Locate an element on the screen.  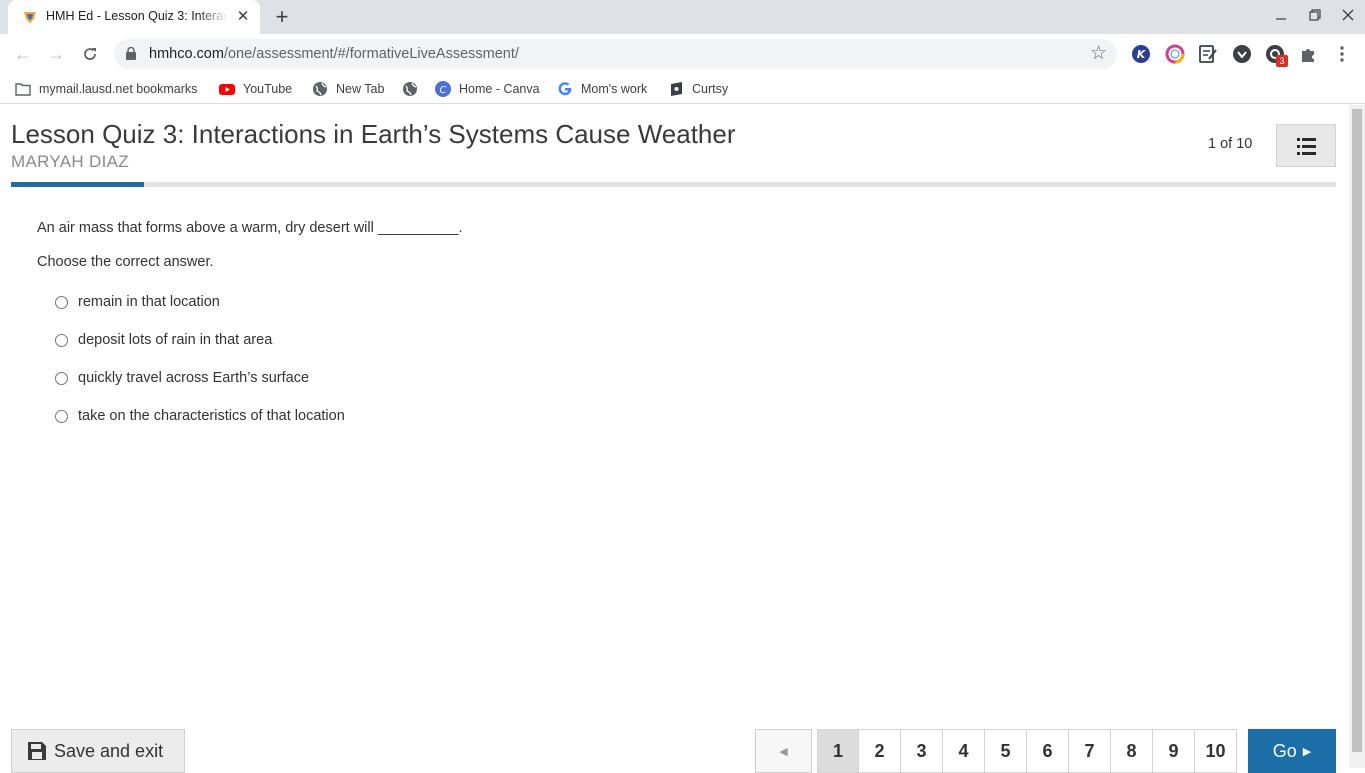
page-button-5: 5 is located at coordinates (1006, 751).